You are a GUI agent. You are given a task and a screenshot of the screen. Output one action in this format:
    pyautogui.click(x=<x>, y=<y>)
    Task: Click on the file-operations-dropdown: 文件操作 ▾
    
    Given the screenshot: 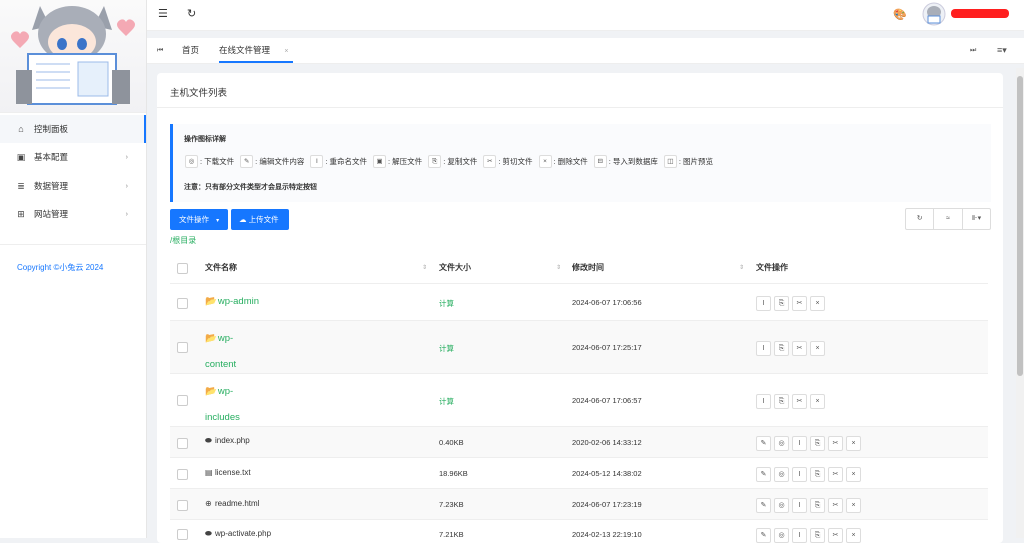 What is the action you would take?
    pyautogui.click(x=199, y=219)
    